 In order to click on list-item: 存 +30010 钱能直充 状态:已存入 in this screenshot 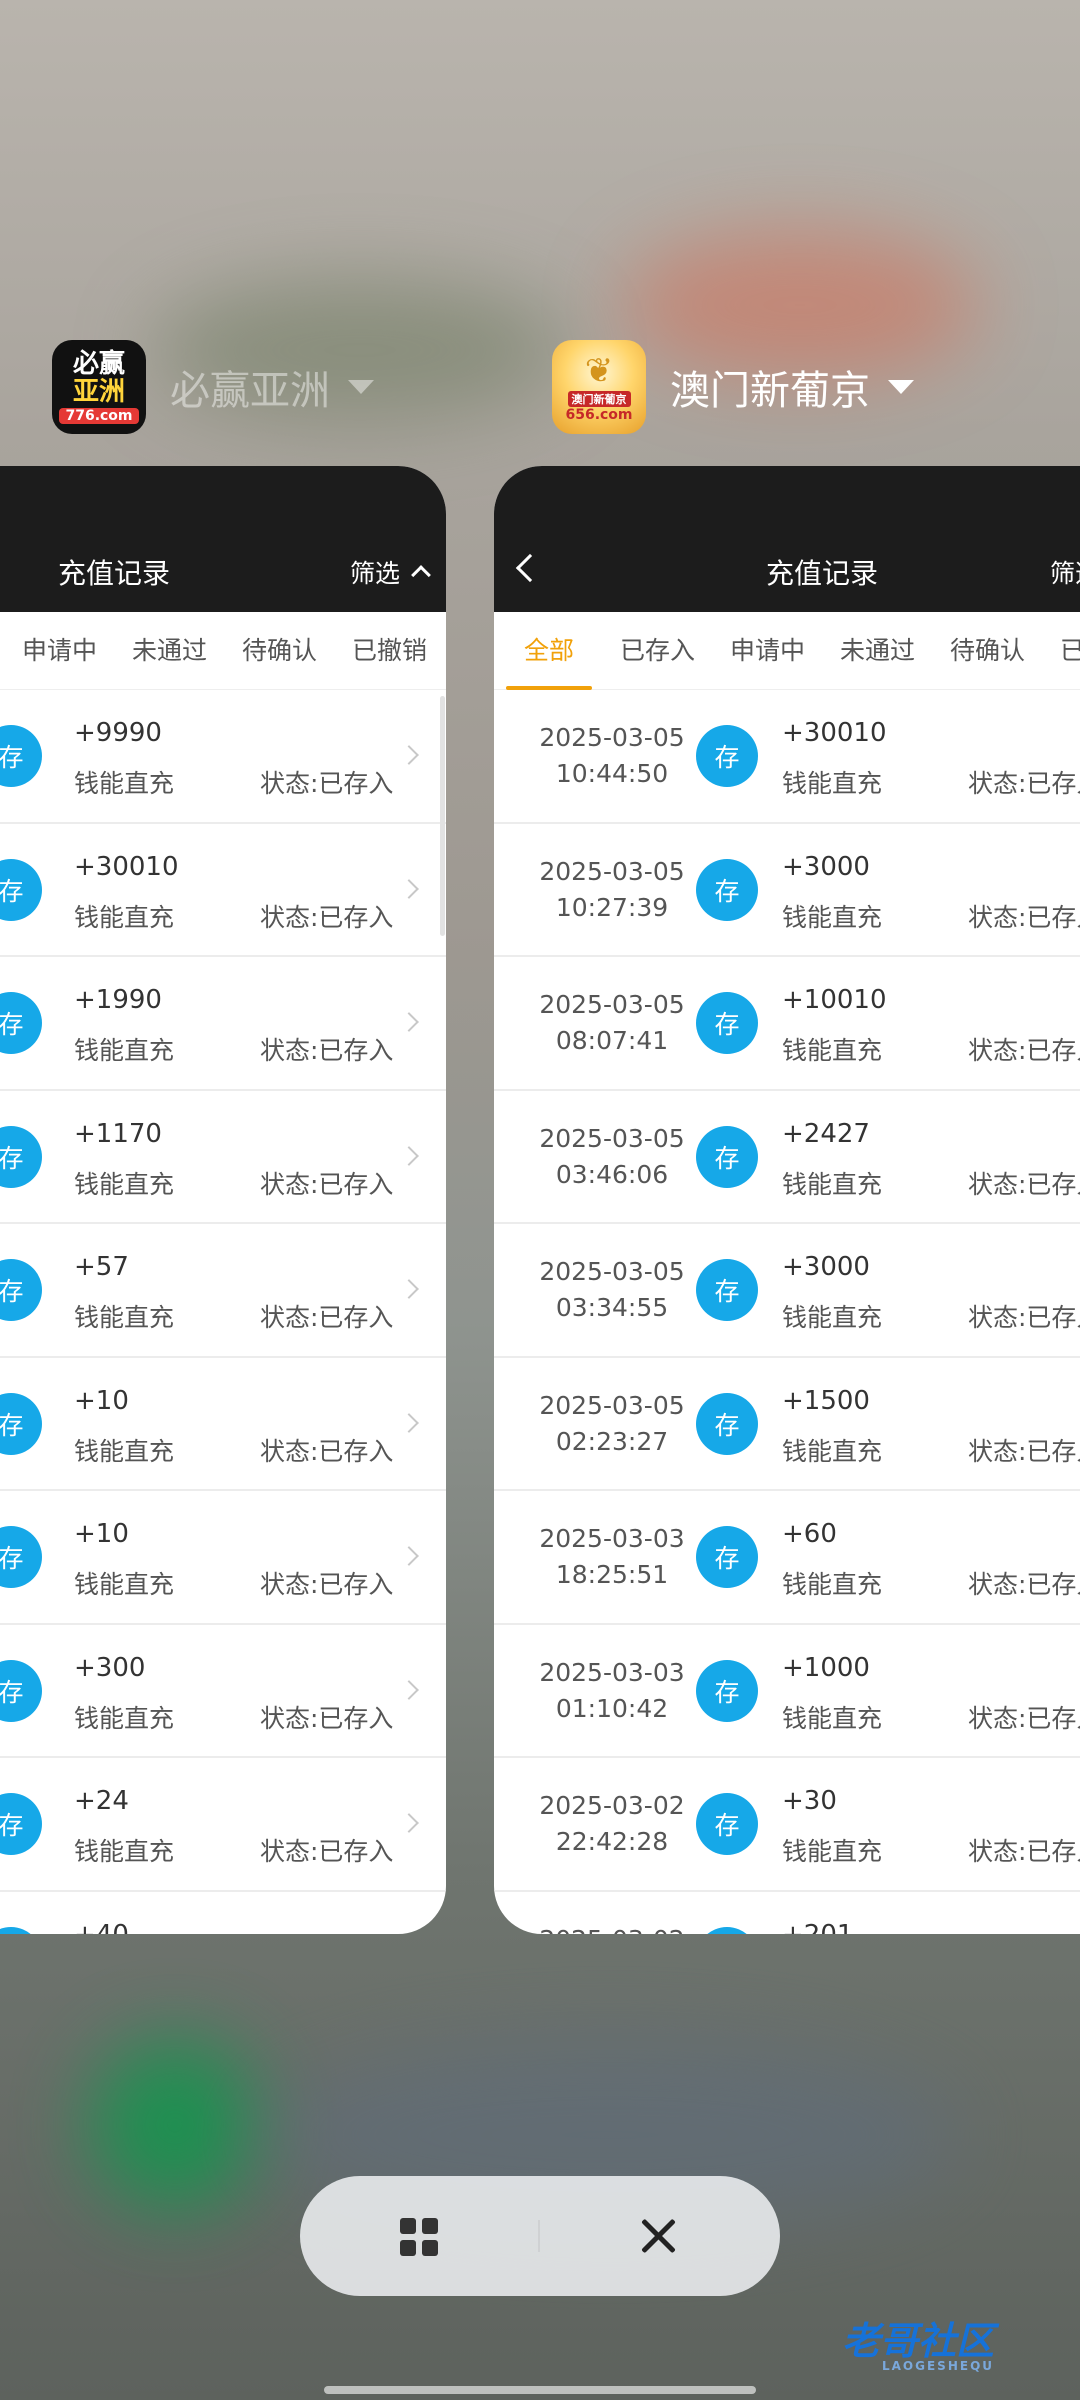, I will do `click(223, 890)`.